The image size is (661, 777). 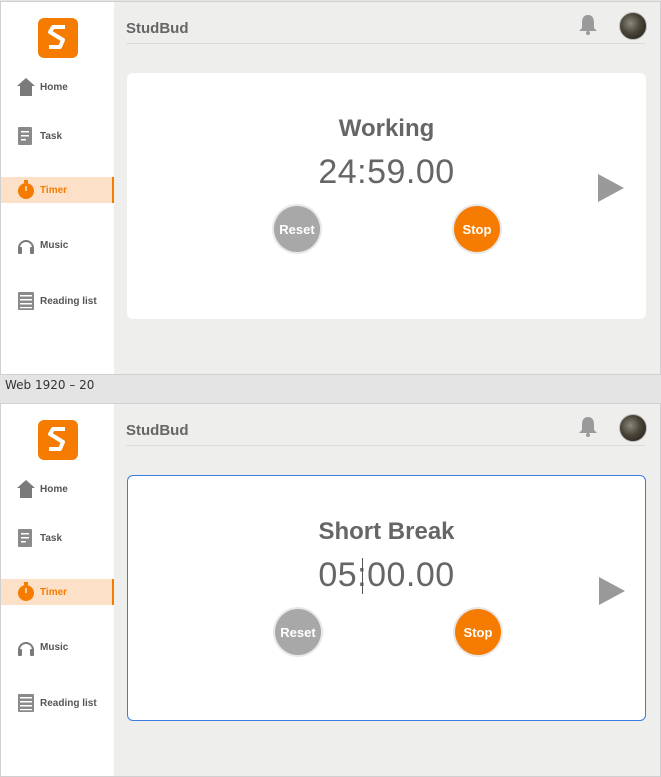 I want to click on frame-label: Web 1920 – 20, so click(x=50, y=385).